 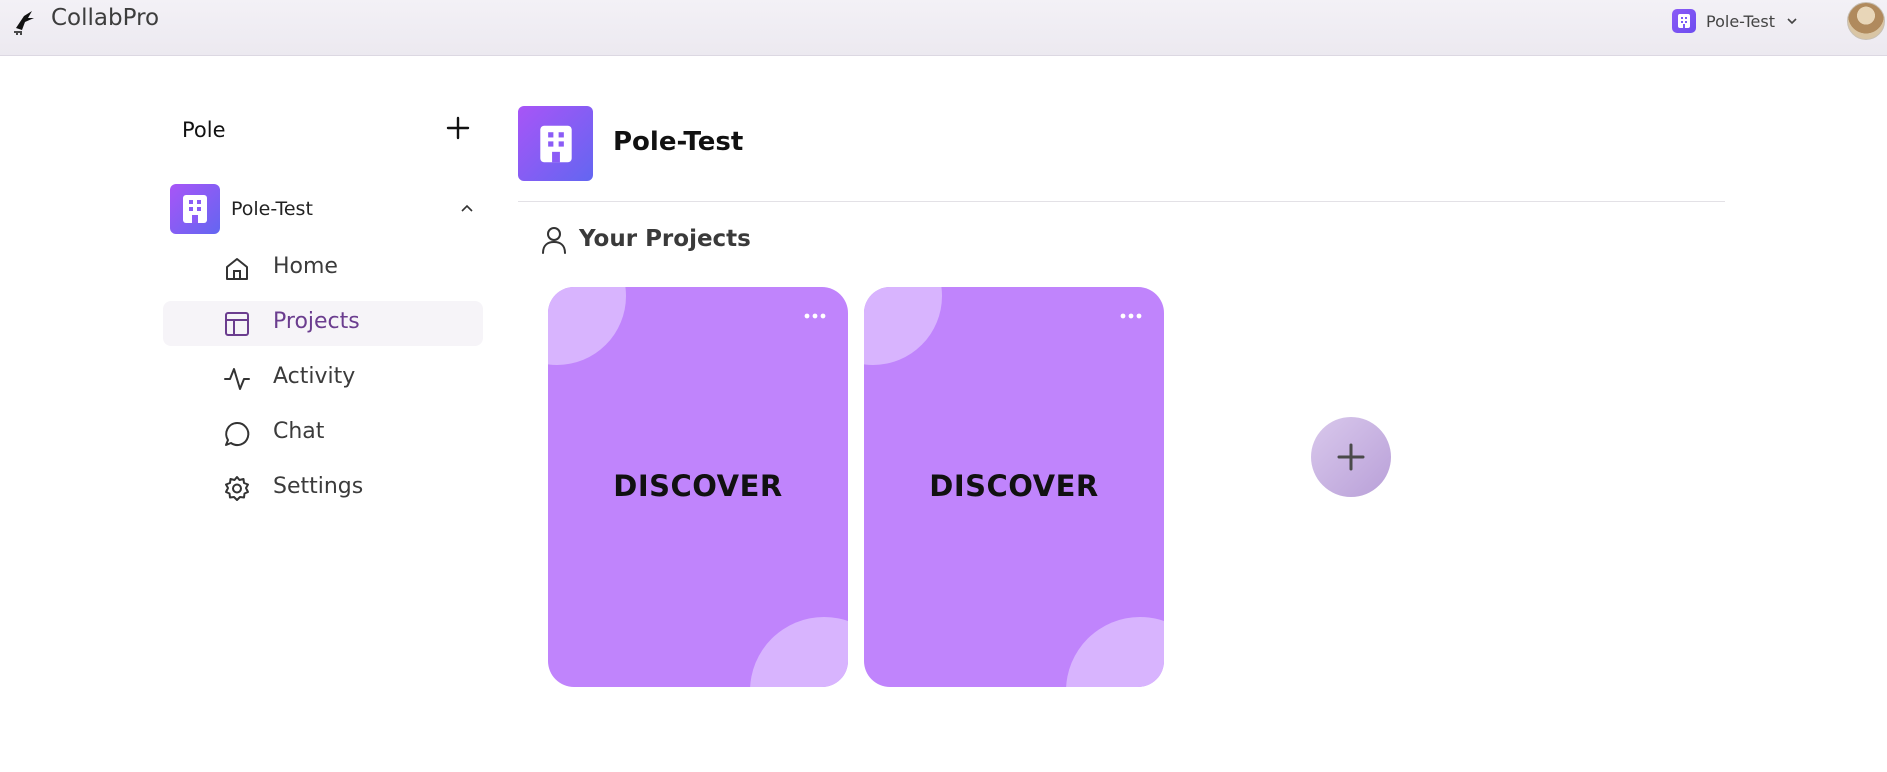 I want to click on sidebar-item-label: Home, so click(x=305, y=266).